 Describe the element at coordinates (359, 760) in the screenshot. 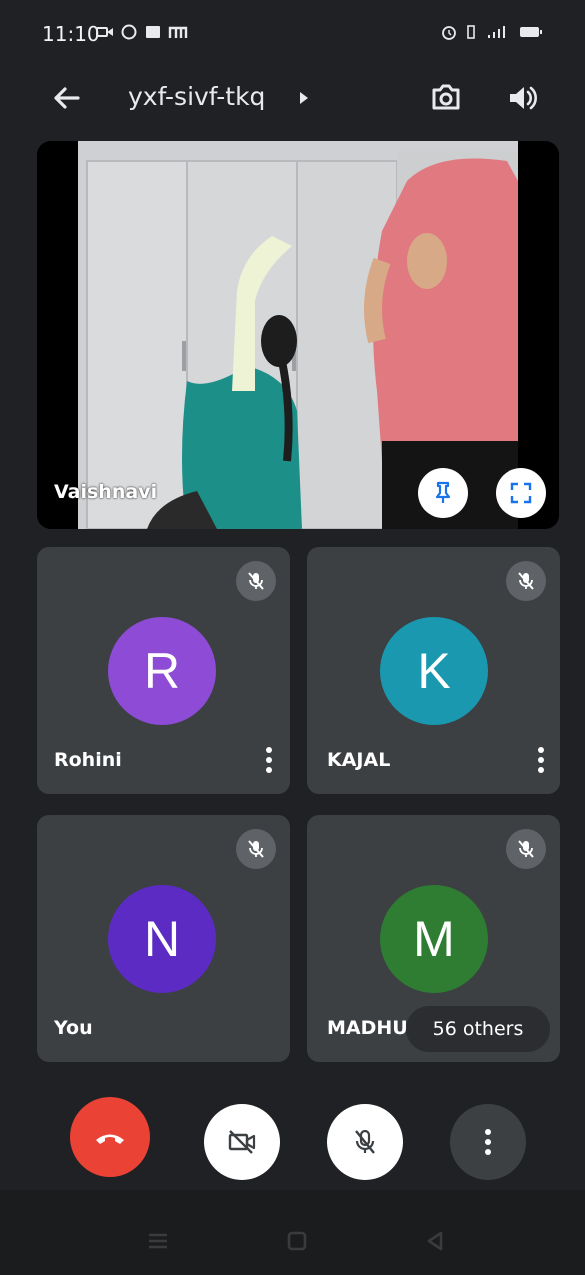

I see `participant-name: KAJAL` at that location.